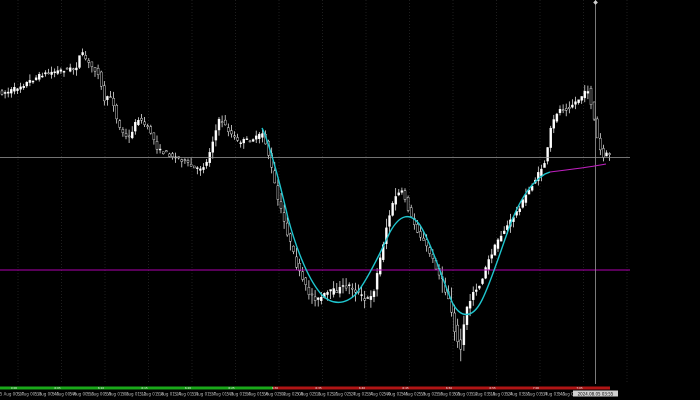  Describe the element at coordinates (441, 388) in the screenshot. I see `session-segment-red` at that location.